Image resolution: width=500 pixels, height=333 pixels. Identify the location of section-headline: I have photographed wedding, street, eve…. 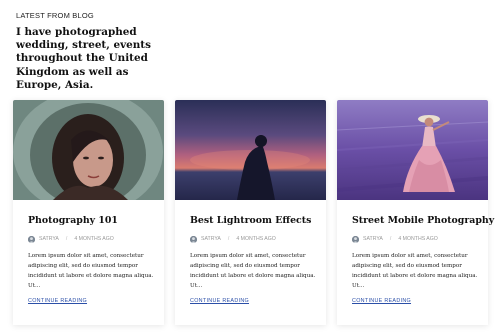
(83, 58).